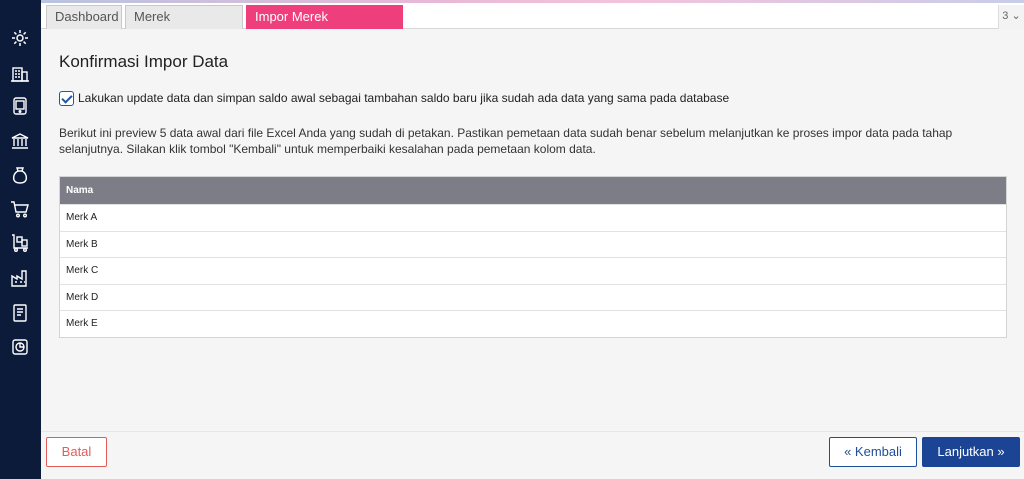  Describe the element at coordinates (20, 347) in the screenshot. I see `report-chart-icon` at that location.